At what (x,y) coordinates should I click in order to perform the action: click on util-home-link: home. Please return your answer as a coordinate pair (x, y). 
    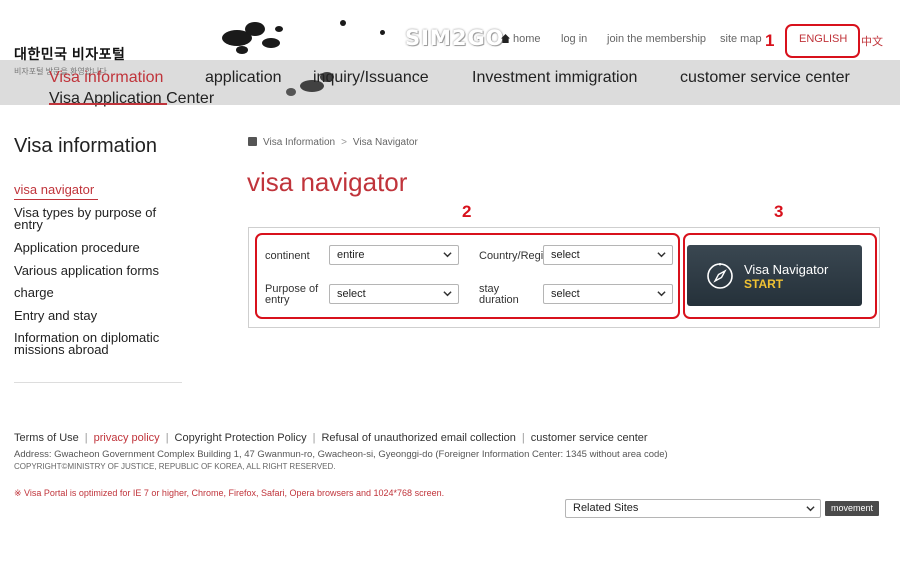
    Looking at the image, I should click on (521, 39).